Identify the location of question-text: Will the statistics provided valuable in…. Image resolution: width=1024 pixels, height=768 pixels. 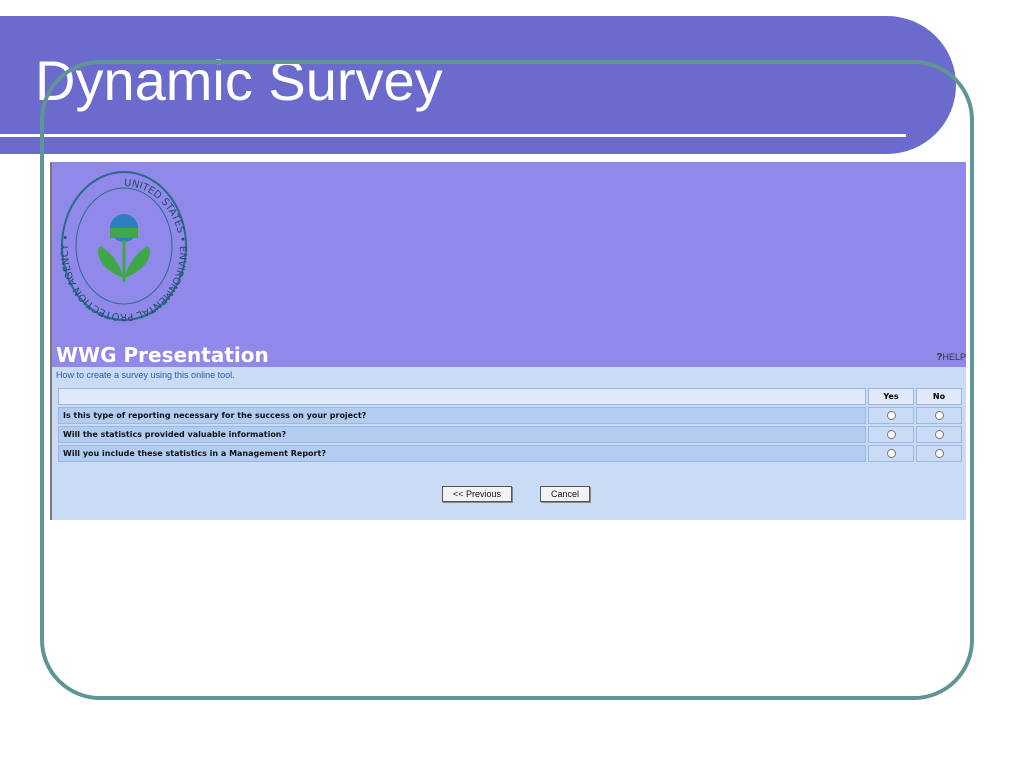
(462, 434).